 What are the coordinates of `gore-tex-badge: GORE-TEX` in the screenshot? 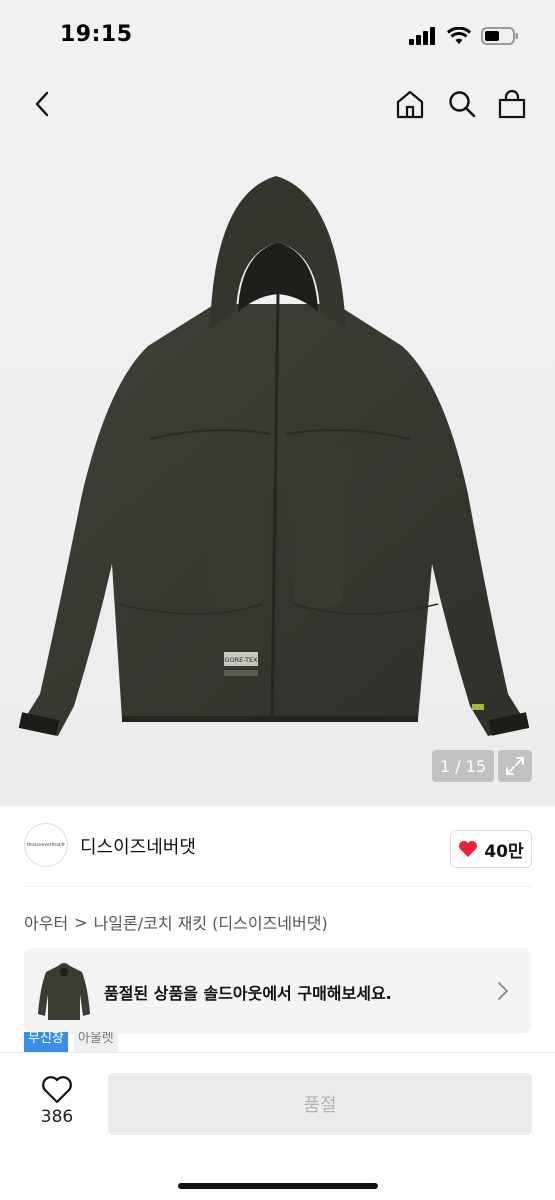 It's located at (241, 660).